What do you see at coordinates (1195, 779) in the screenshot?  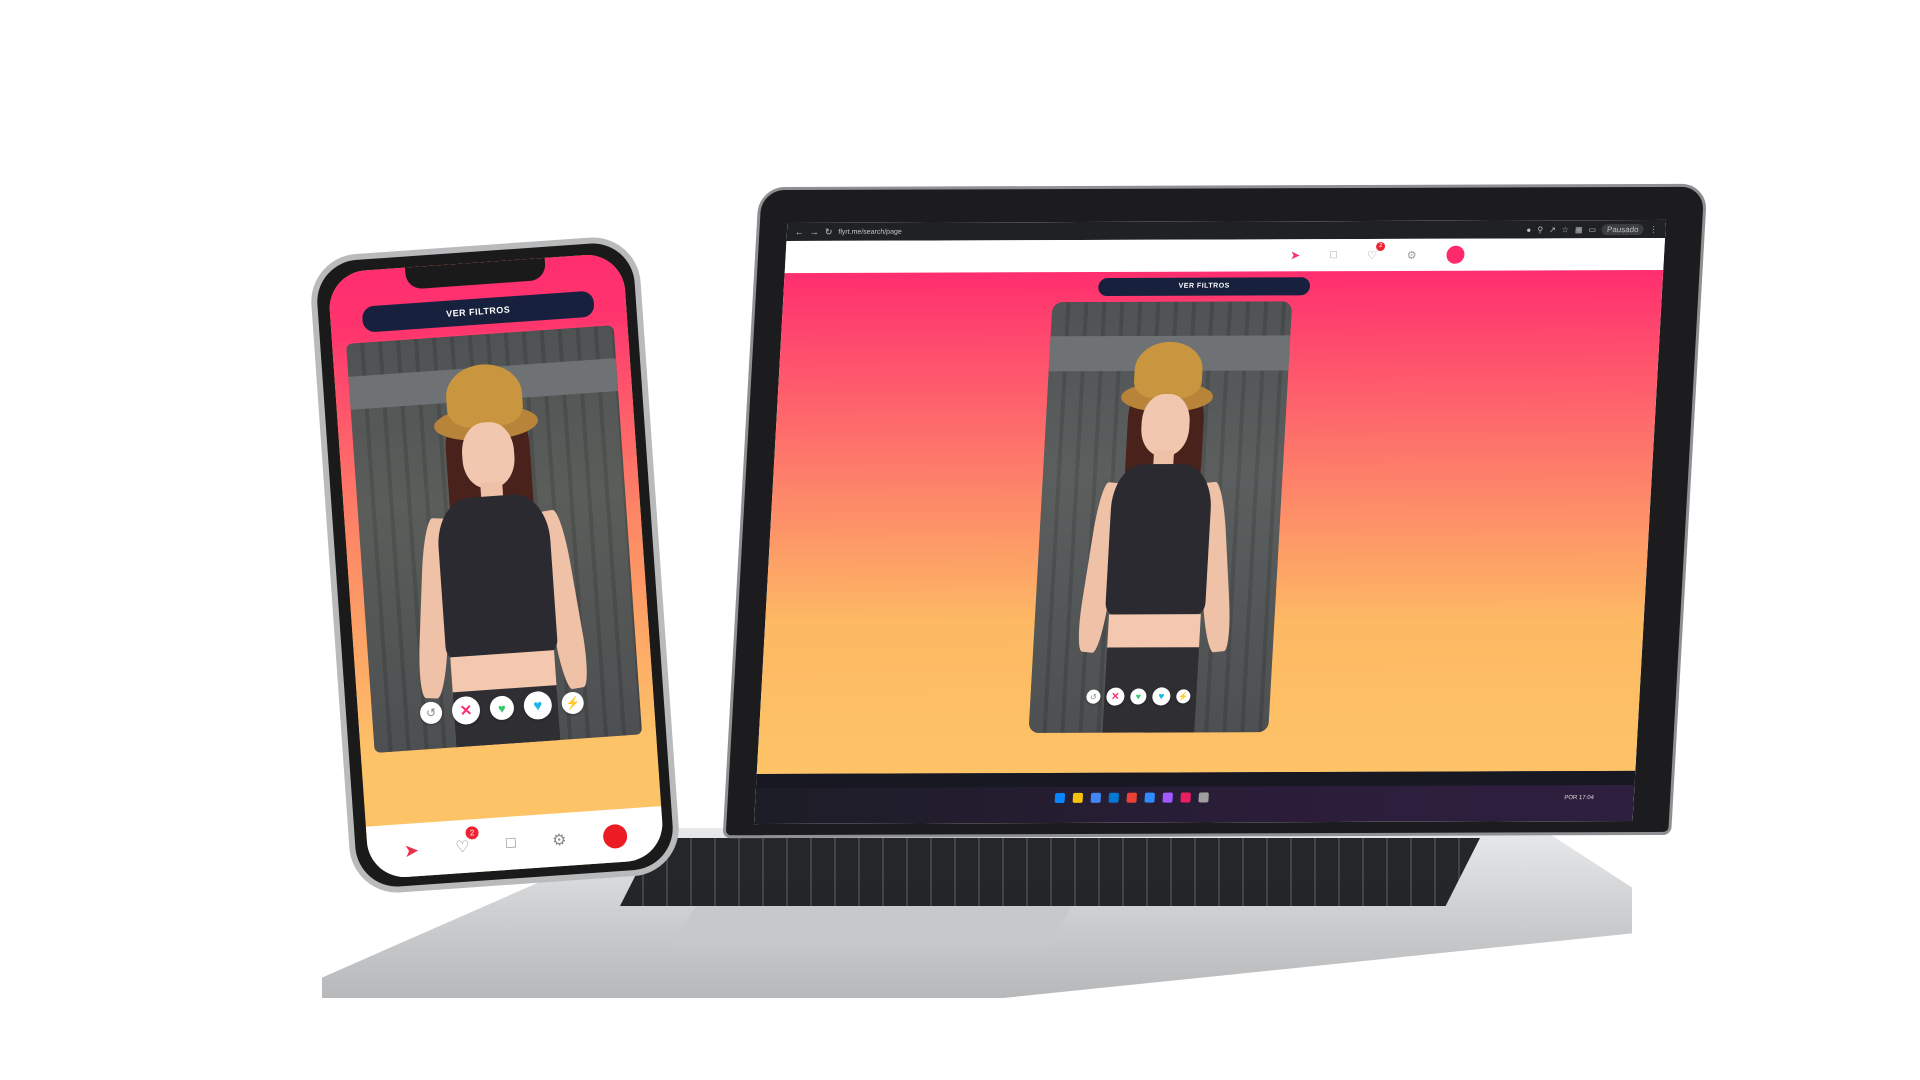 I see `taskbar-search-area` at bounding box center [1195, 779].